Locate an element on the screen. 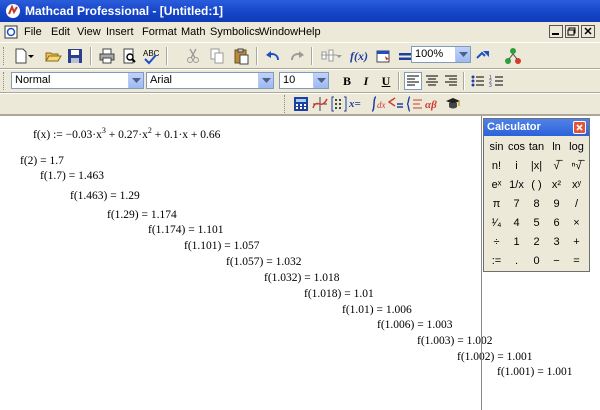 Image resolution: width=600 pixels, height=410 pixels. calc-key: ln is located at coordinates (556, 147).